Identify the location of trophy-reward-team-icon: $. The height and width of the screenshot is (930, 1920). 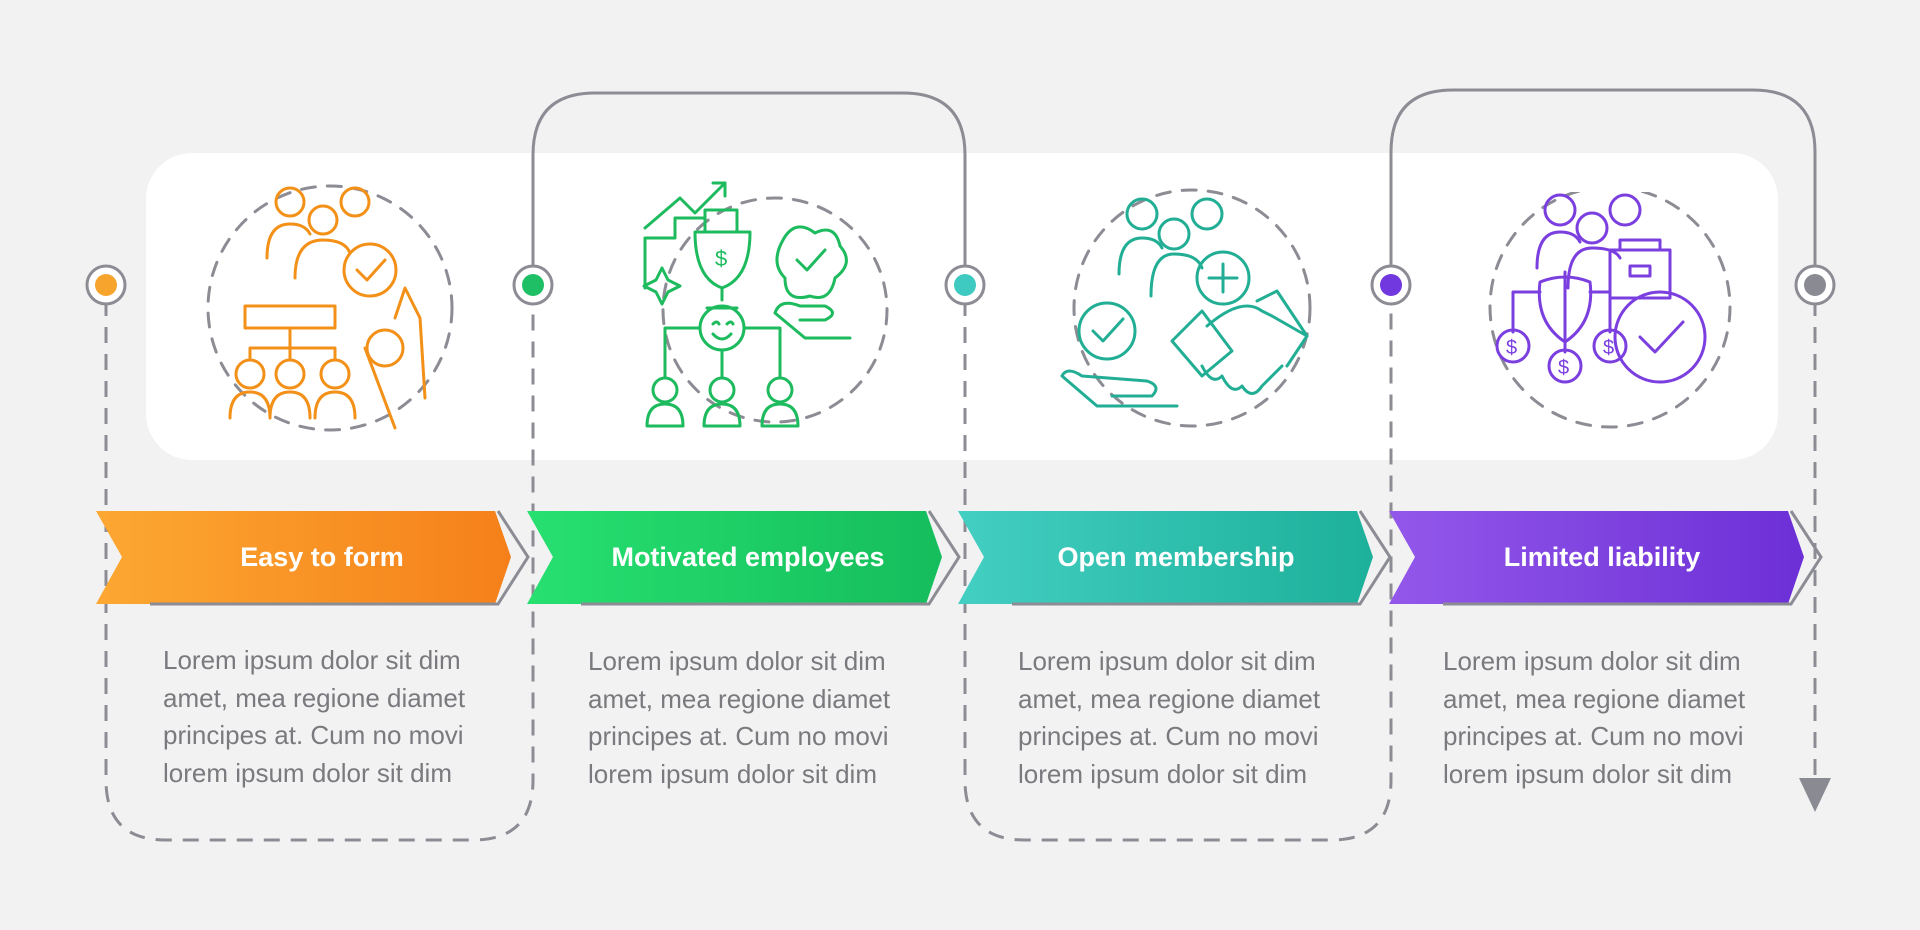
(760, 308).